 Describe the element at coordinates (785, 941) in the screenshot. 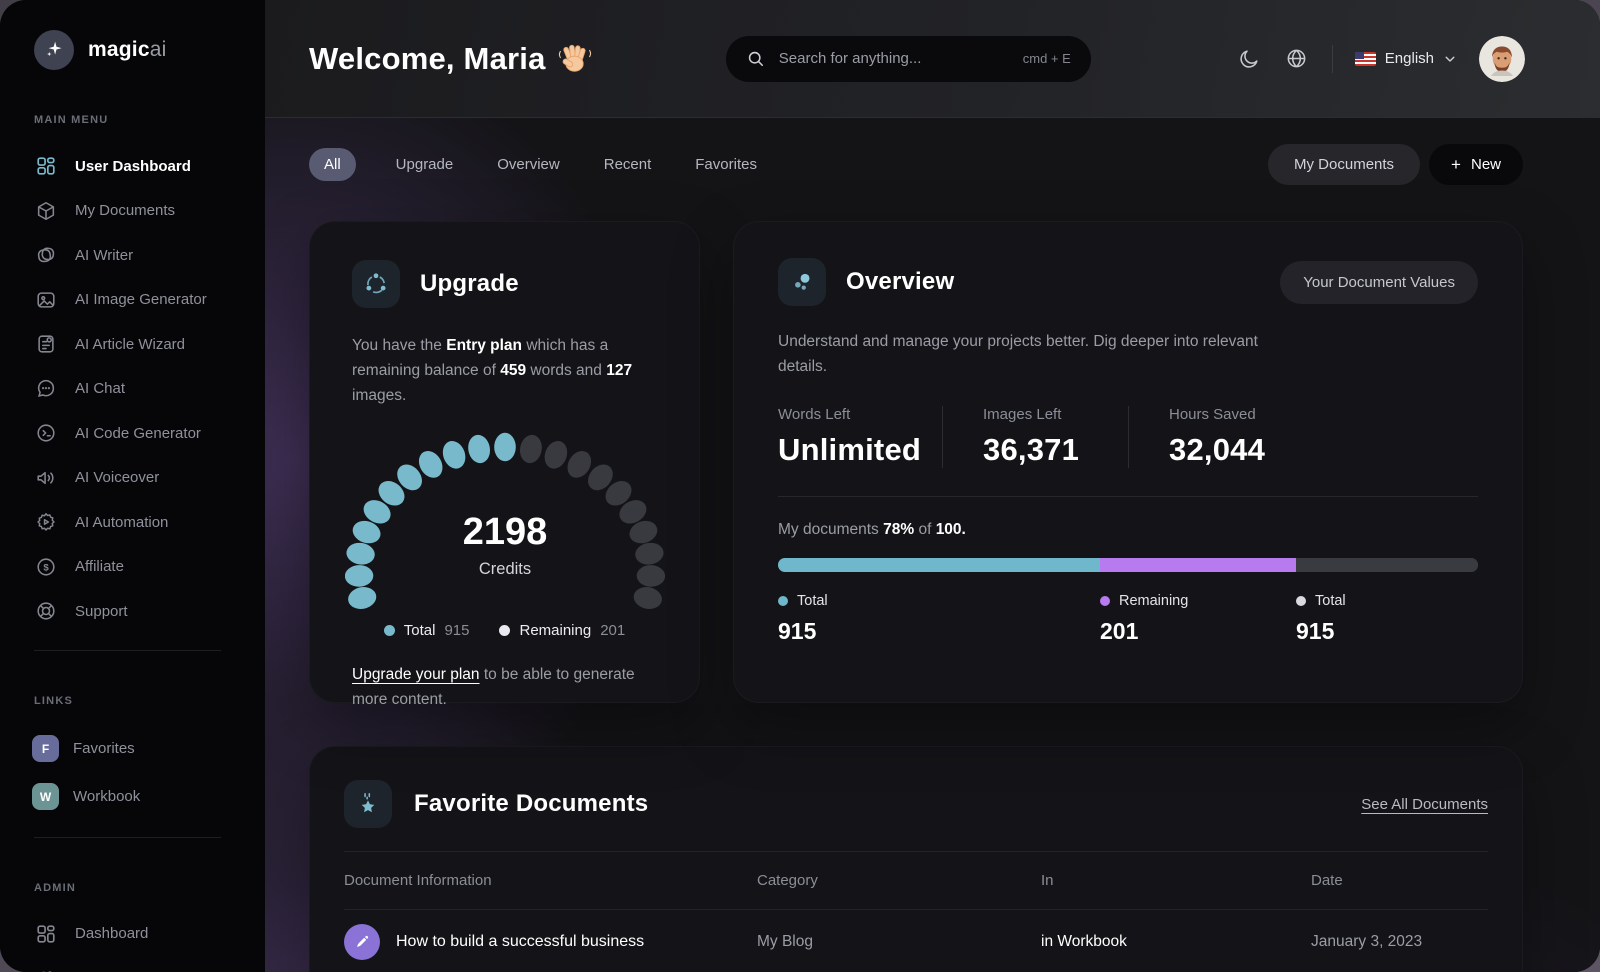

I see `document-category: My Blog` at that location.